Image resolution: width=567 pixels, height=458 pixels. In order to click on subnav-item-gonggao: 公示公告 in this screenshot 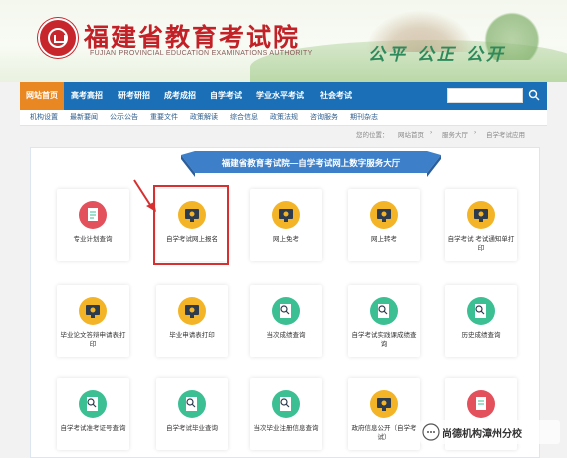, I will do `click(124, 118)`.